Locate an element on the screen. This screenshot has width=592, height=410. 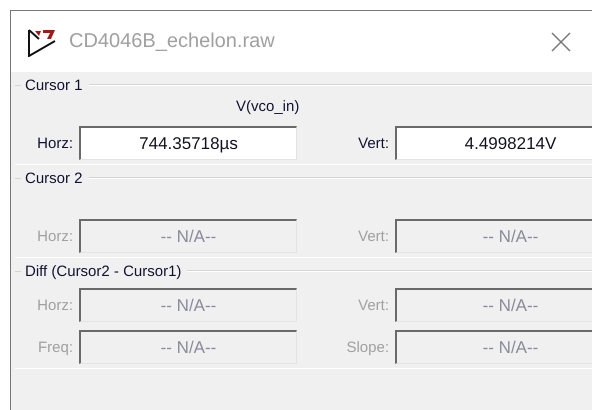
field-label: Slope: is located at coordinates (367, 347).